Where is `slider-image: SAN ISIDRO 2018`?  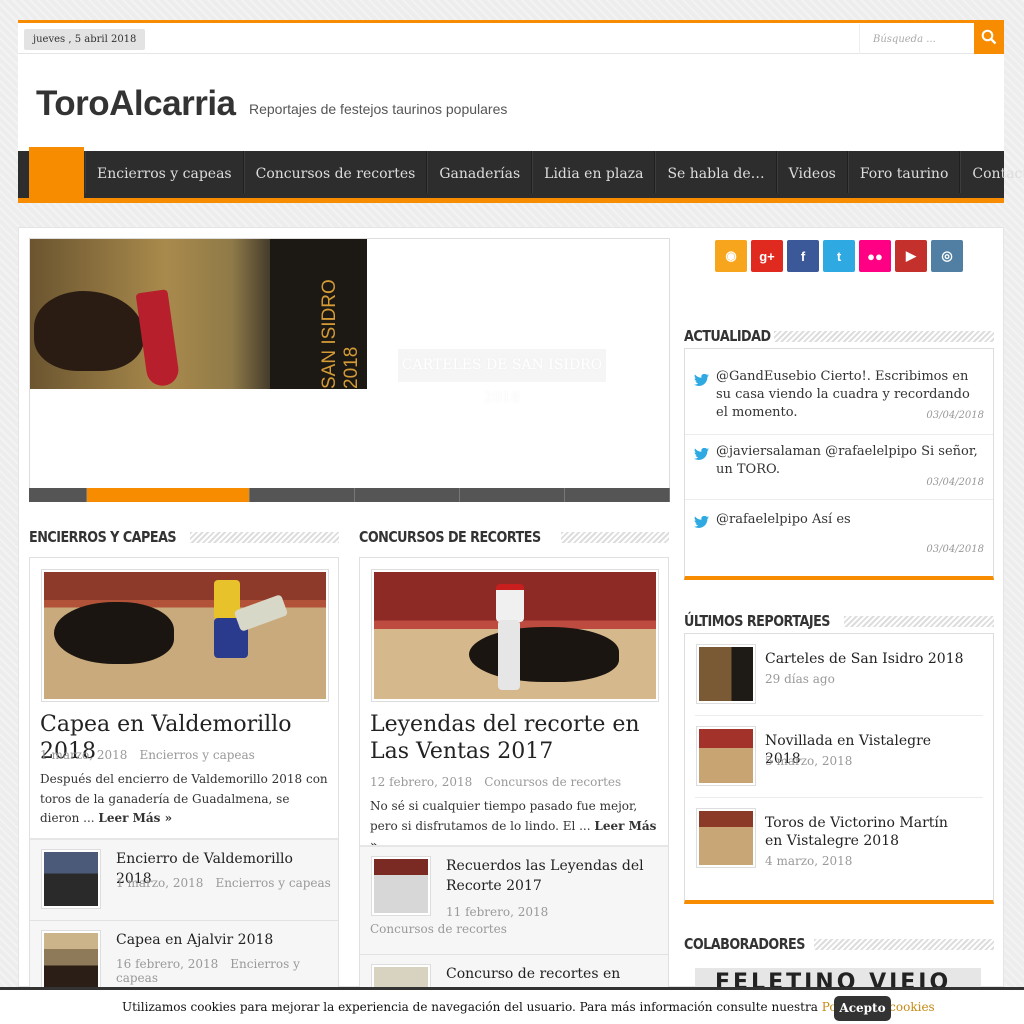 slider-image: SAN ISIDRO 2018 is located at coordinates (198, 314).